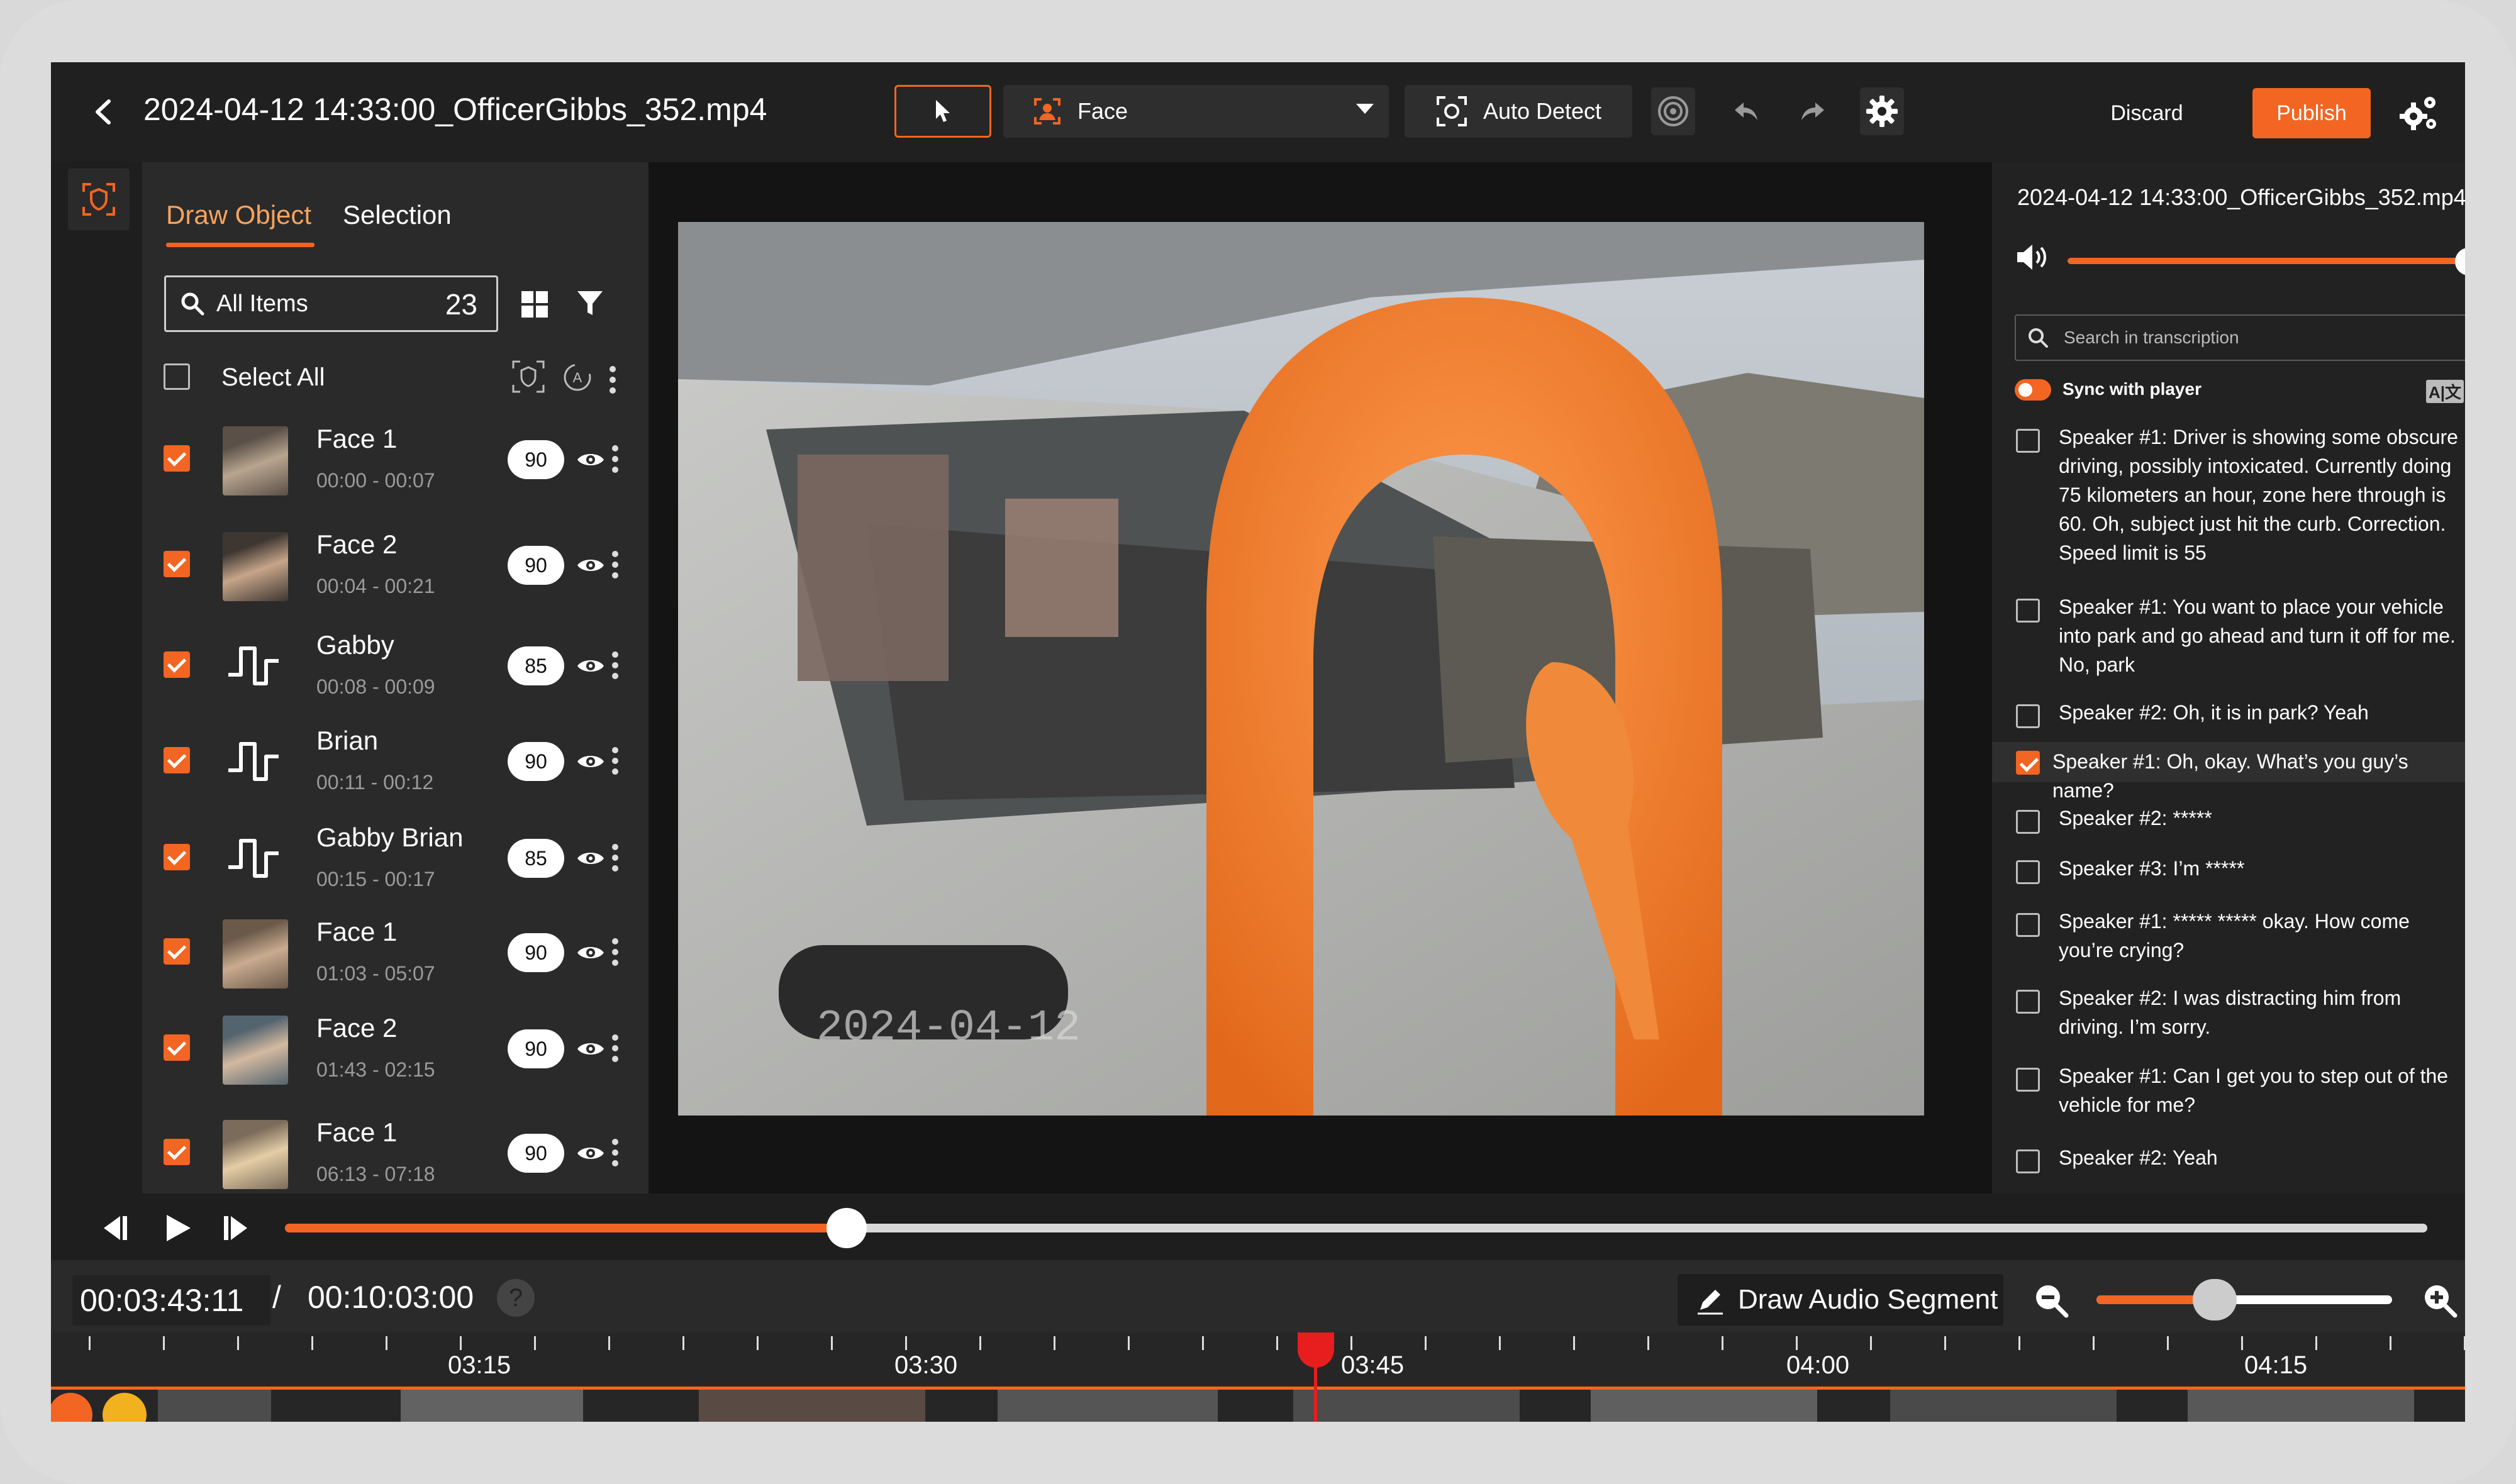  Describe the element at coordinates (2460, 261) in the screenshot. I see `volume-knob` at that location.